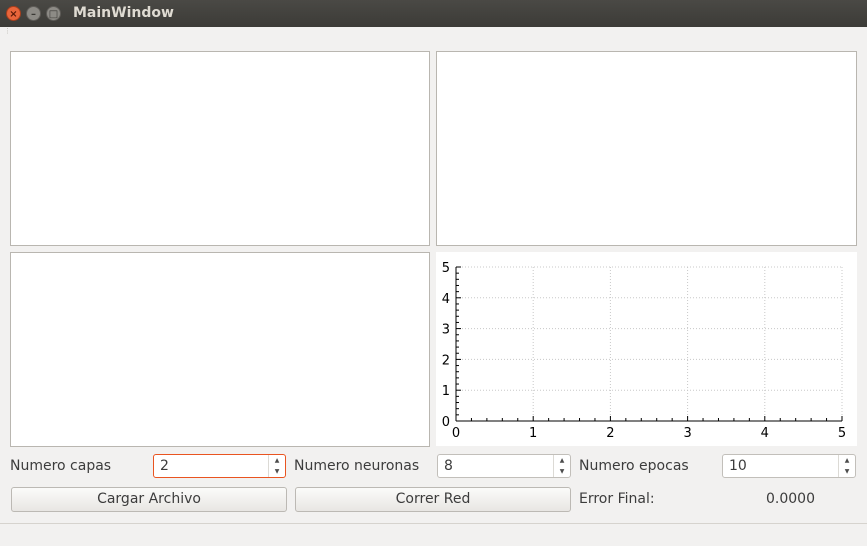 The image size is (867, 546). Describe the element at coordinates (433, 523) in the screenshot. I see `status-bar-divider` at that location.